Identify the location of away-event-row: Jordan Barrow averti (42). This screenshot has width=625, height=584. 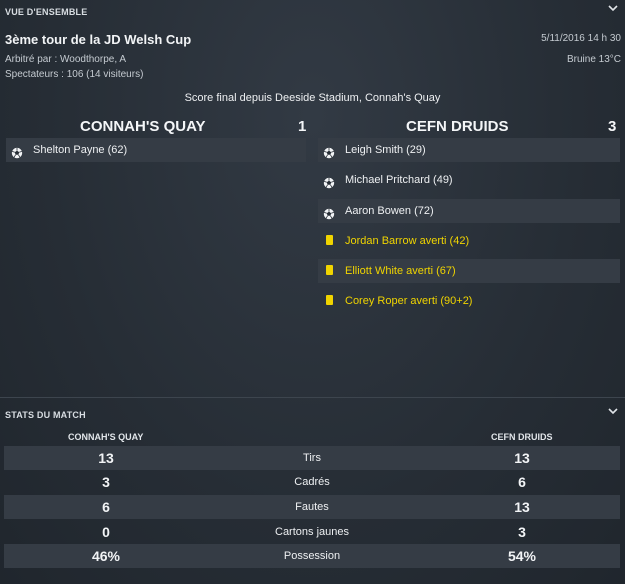
(469, 241).